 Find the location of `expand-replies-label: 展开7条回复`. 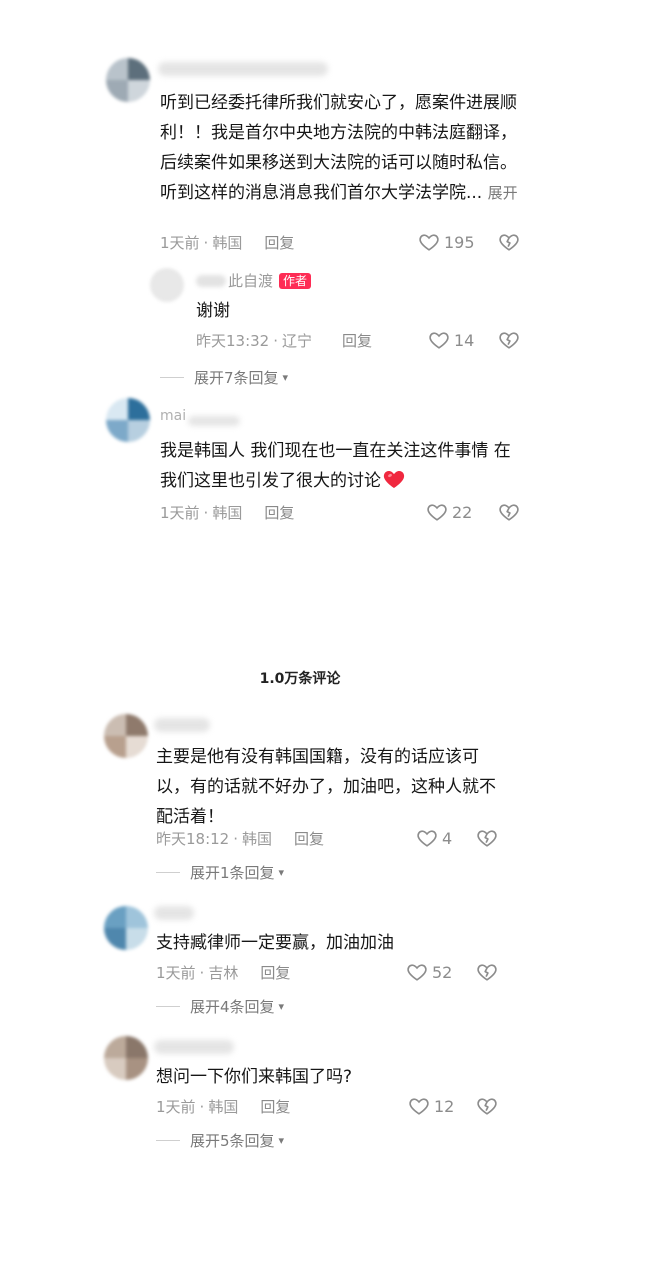

expand-replies-label: 展开7条回复 is located at coordinates (236, 378).